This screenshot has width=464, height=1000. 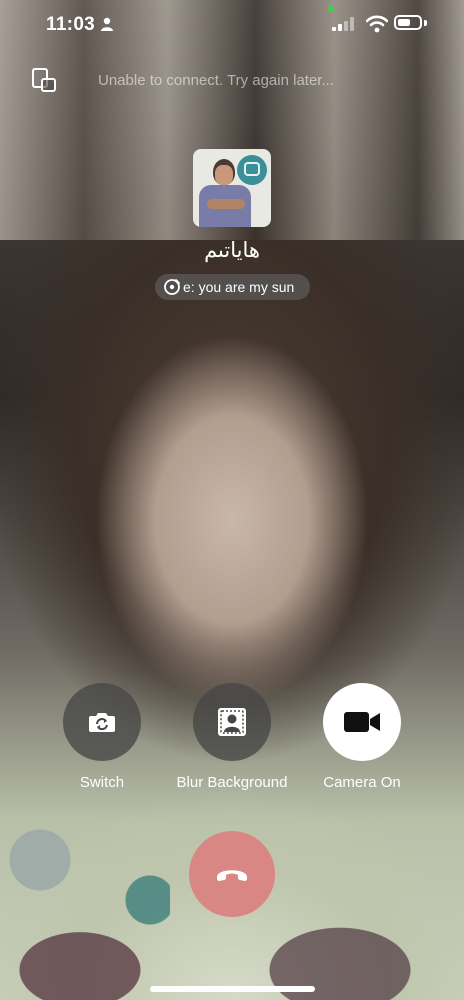 I want to click on status-song-pill: e: you are my sun, so click(x=232, y=287).